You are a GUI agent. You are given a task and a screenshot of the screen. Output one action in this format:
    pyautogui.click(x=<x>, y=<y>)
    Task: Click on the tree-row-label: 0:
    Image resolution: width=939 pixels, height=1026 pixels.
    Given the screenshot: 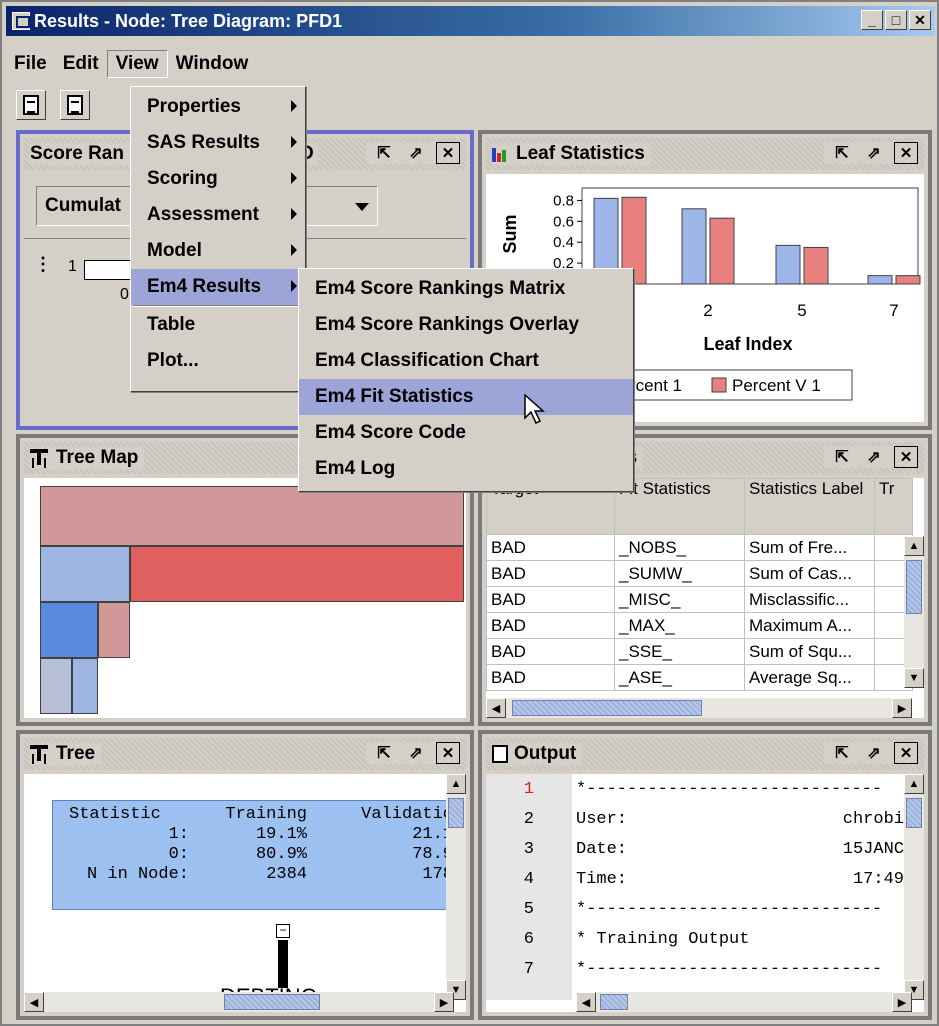 What is the action you would take?
    pyautogui.click(x=178, y=854)
    